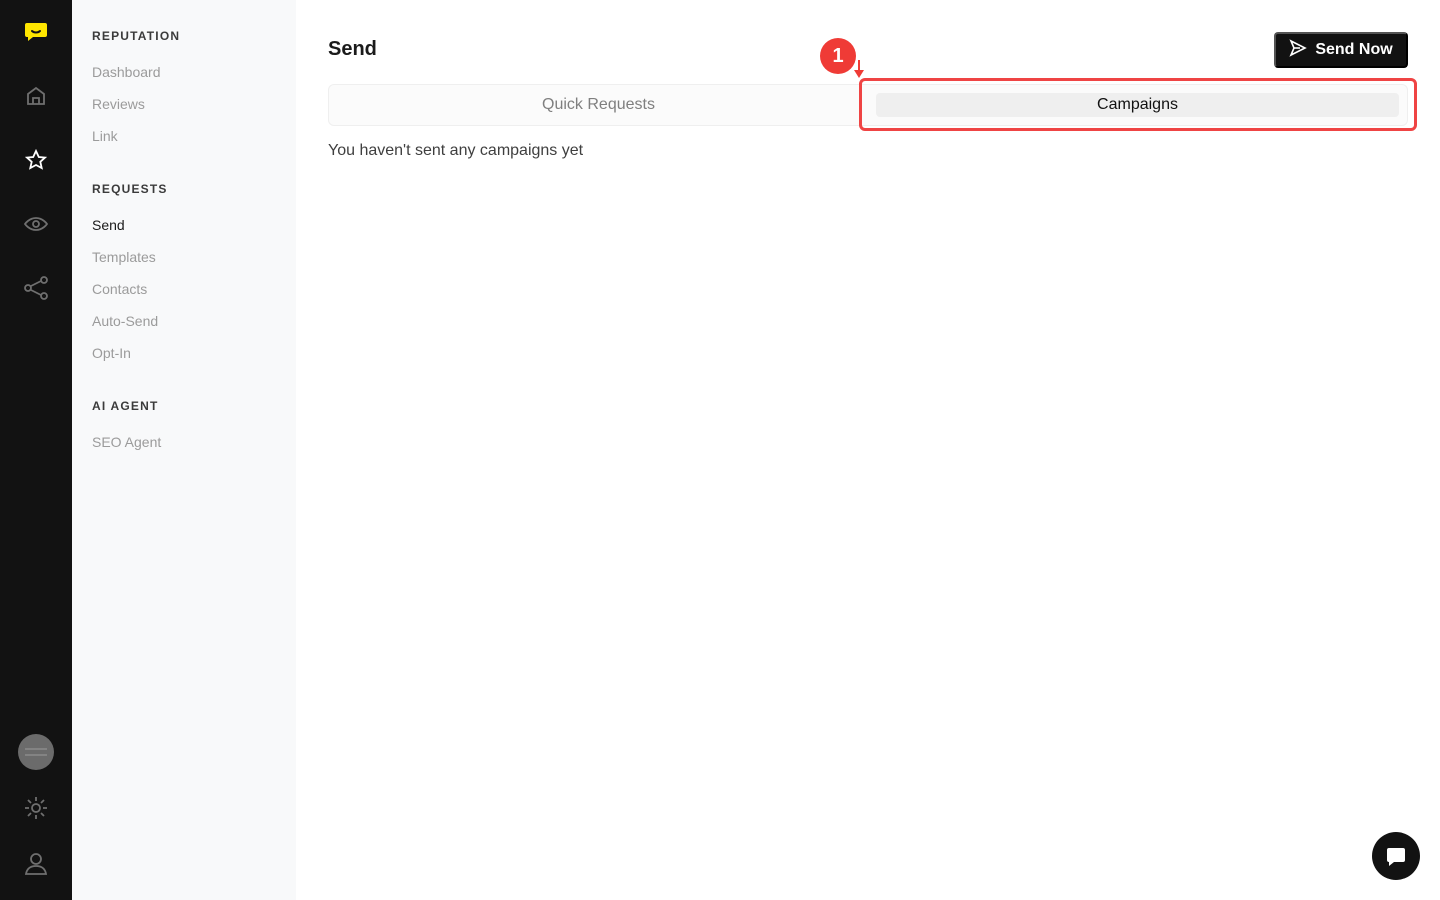 The image size is (1440, 900). What do you see at coordinates (194, 325) in the screenshot?
I see `sidebar-item-auto-send: Auto-Send` at bounding box center [194, 325].